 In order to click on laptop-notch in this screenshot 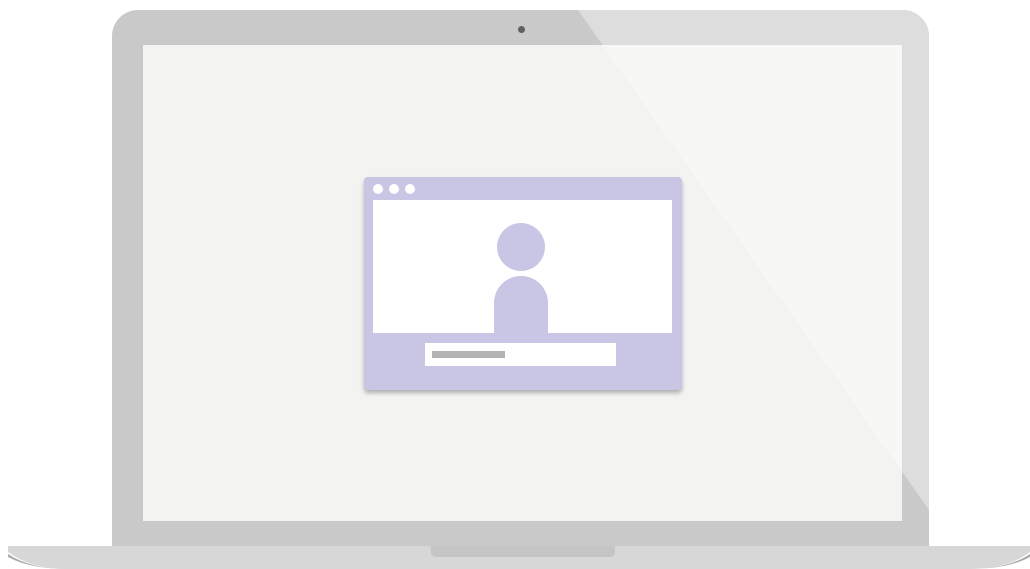, I will do `click(523, 551)`.